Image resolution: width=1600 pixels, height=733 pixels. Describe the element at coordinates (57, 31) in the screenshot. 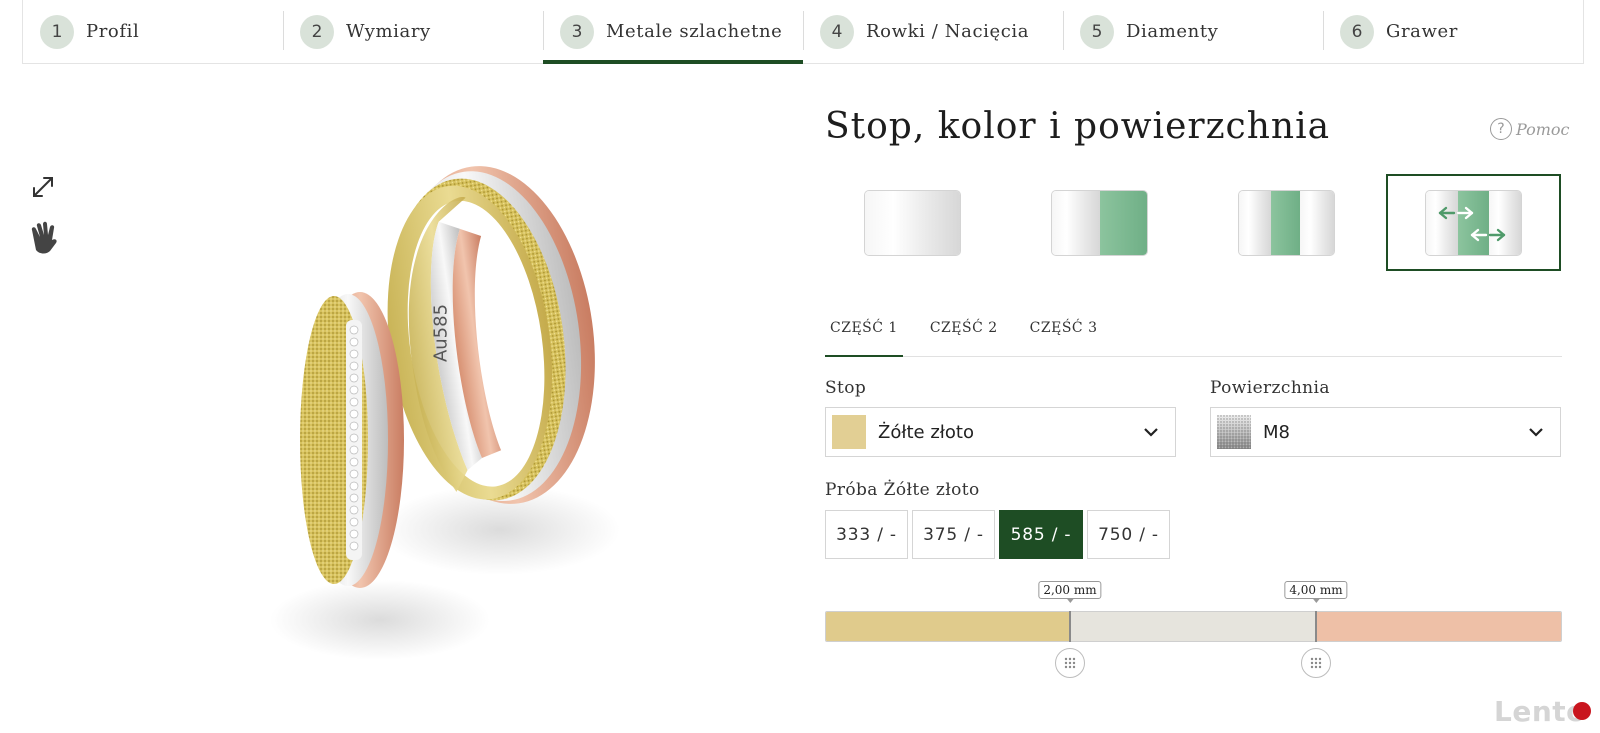

I see `step-number: 1` at that location.